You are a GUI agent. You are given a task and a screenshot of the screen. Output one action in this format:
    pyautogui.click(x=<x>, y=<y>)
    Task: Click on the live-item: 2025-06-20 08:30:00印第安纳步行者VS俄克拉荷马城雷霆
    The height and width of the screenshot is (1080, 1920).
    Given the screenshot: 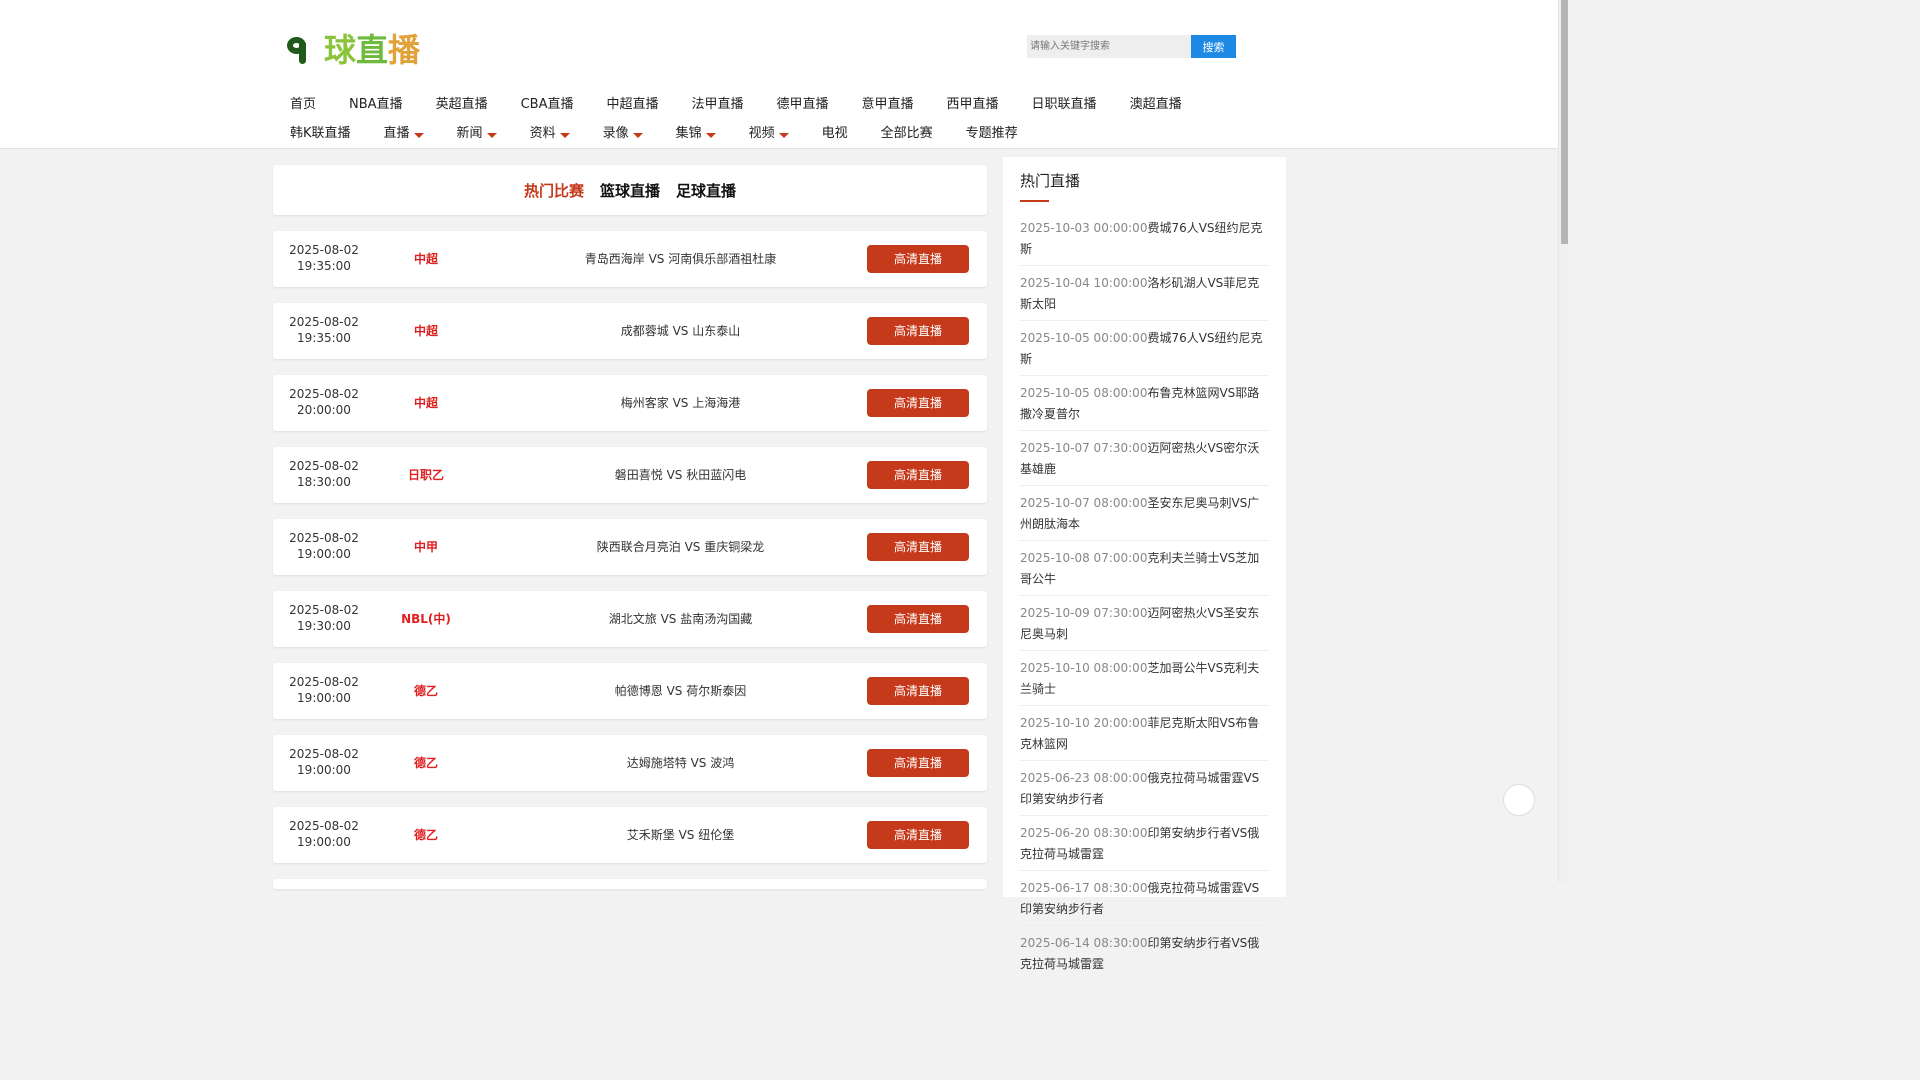 What is the action you would take?
    pyautogui.click(x=1144, y=846)
    